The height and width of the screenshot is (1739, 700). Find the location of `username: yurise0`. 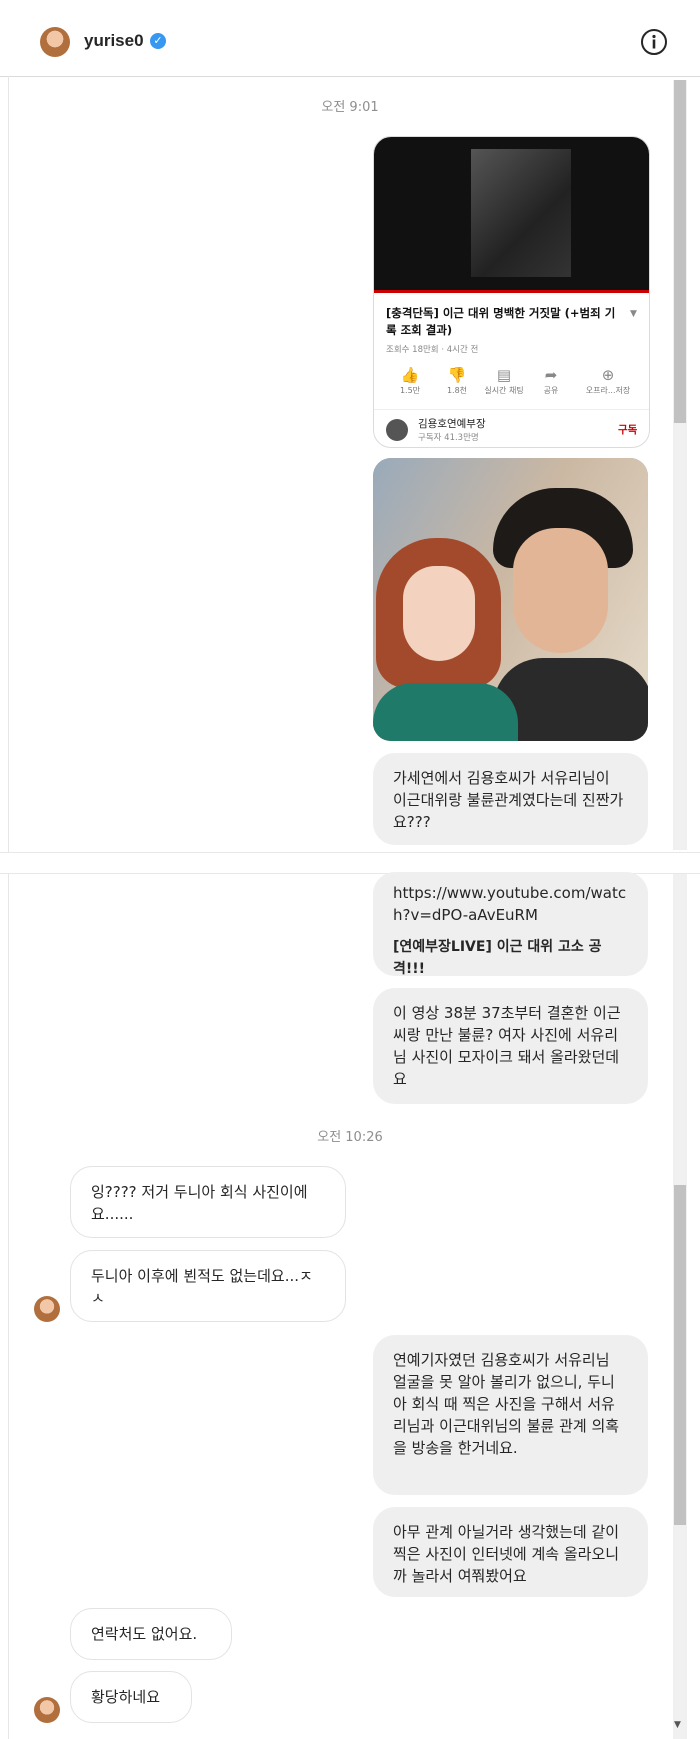

username: yurise0 is located at coordinates (114, 41).